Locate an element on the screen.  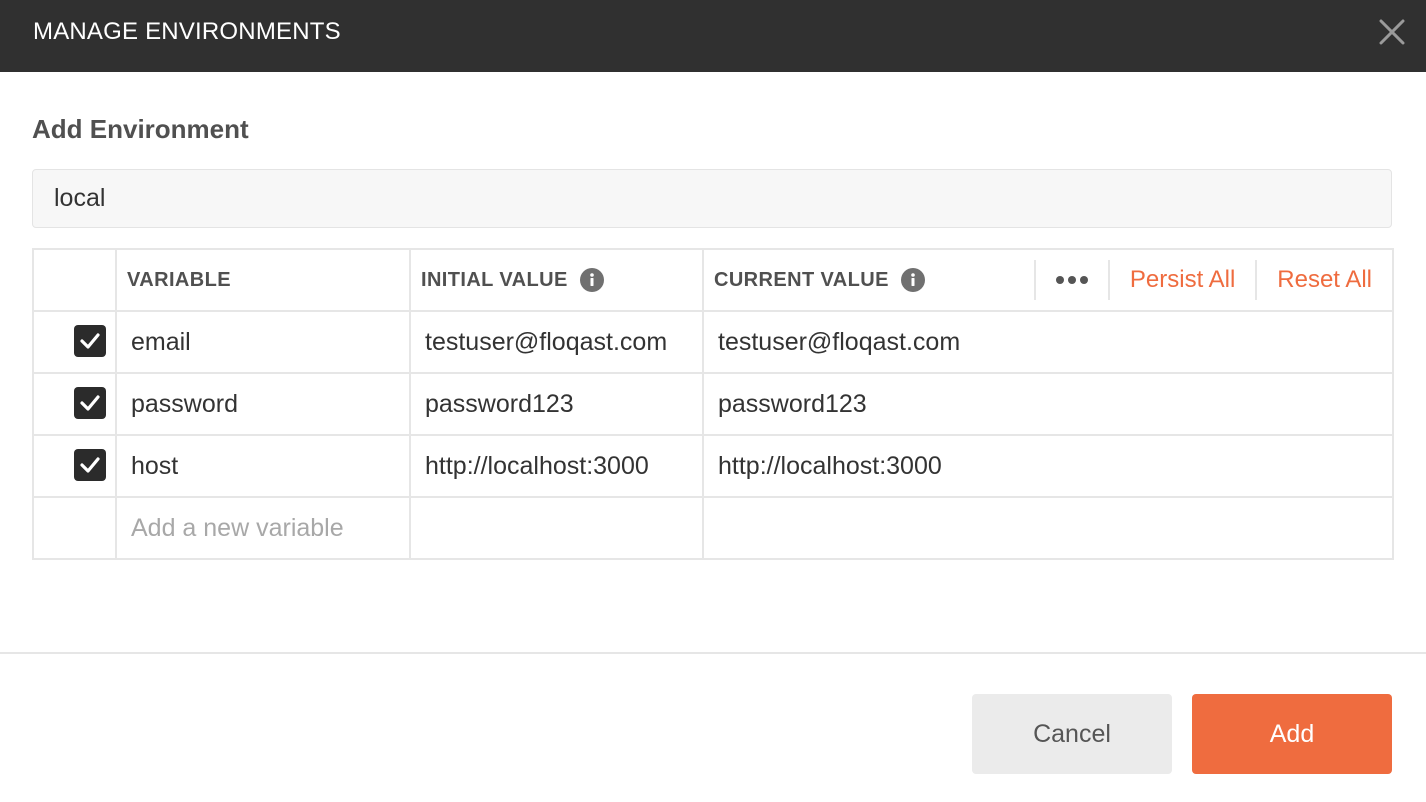
header-variable: VARIABLE is located at coordinates (263, 280).